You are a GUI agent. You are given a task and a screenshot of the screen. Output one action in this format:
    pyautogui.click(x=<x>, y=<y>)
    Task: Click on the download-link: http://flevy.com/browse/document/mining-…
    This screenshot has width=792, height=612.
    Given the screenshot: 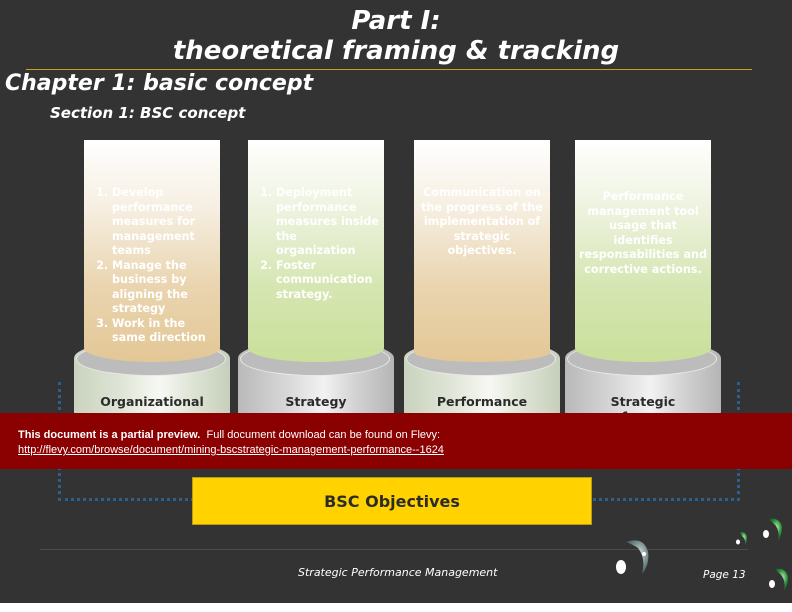 What is the action you would take?
    pyautogui.click(x=231, y=450)
    